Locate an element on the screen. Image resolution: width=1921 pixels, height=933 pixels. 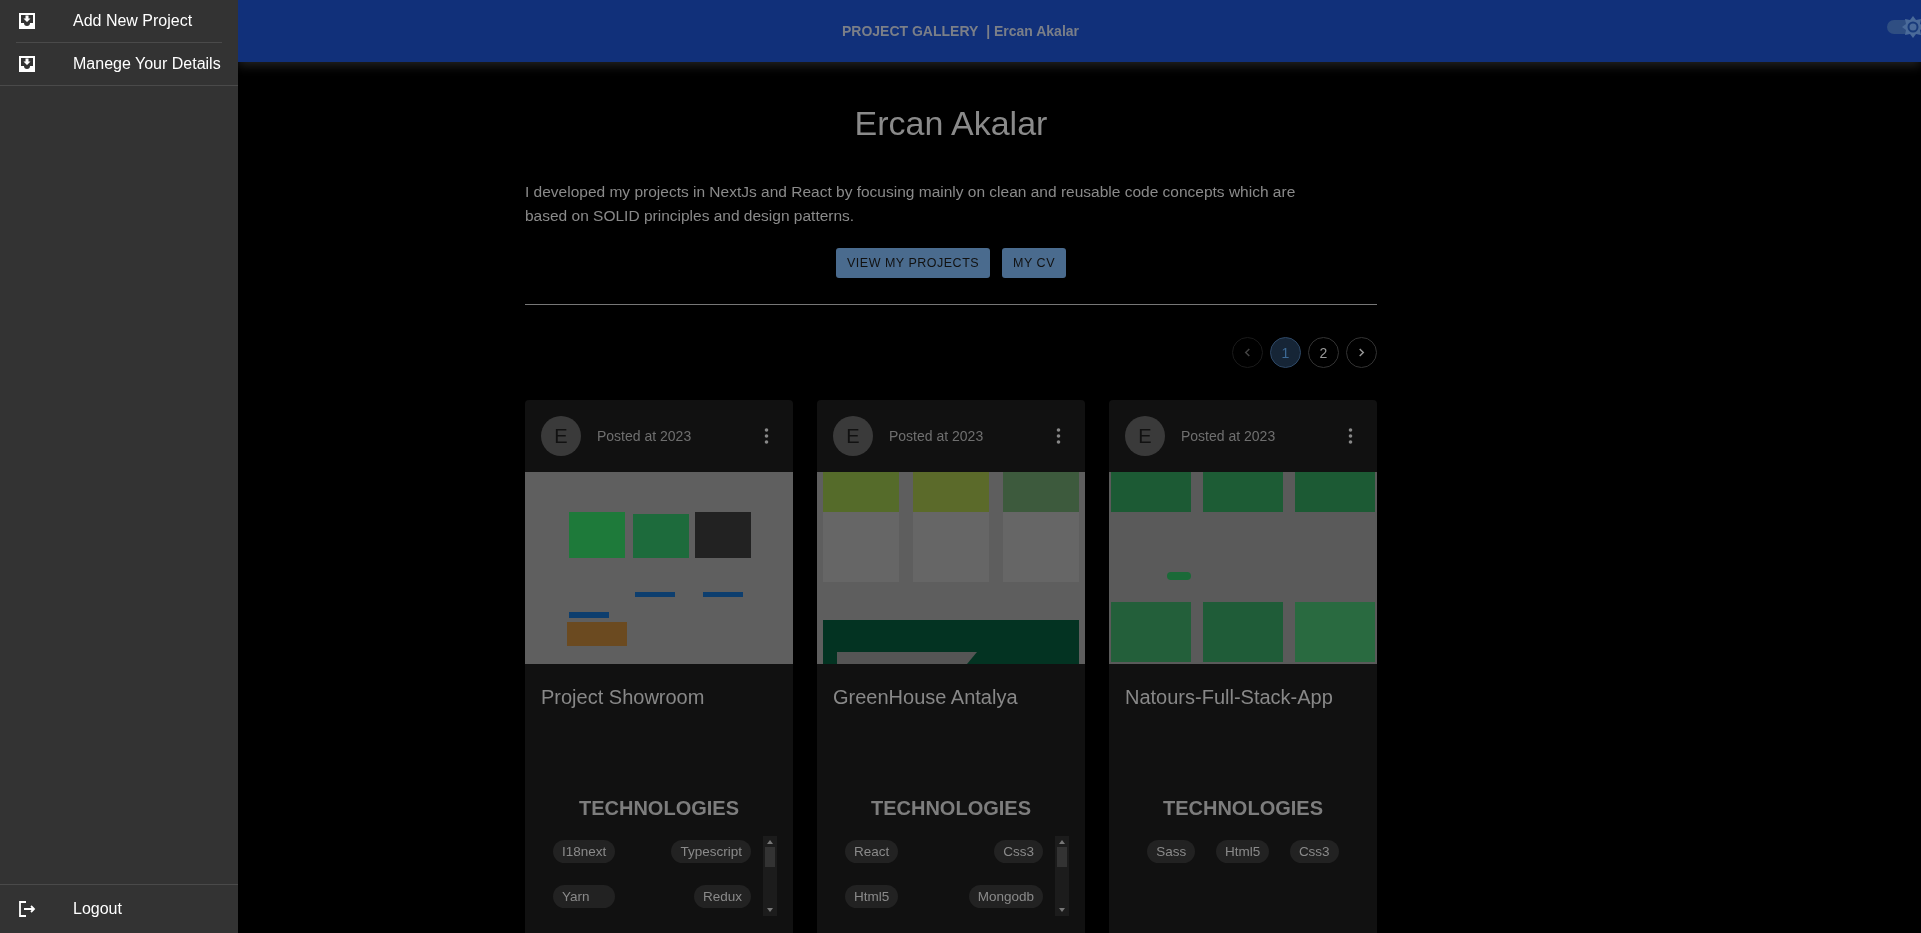
chevron-left-icon is located at coordinates (1247, 352).